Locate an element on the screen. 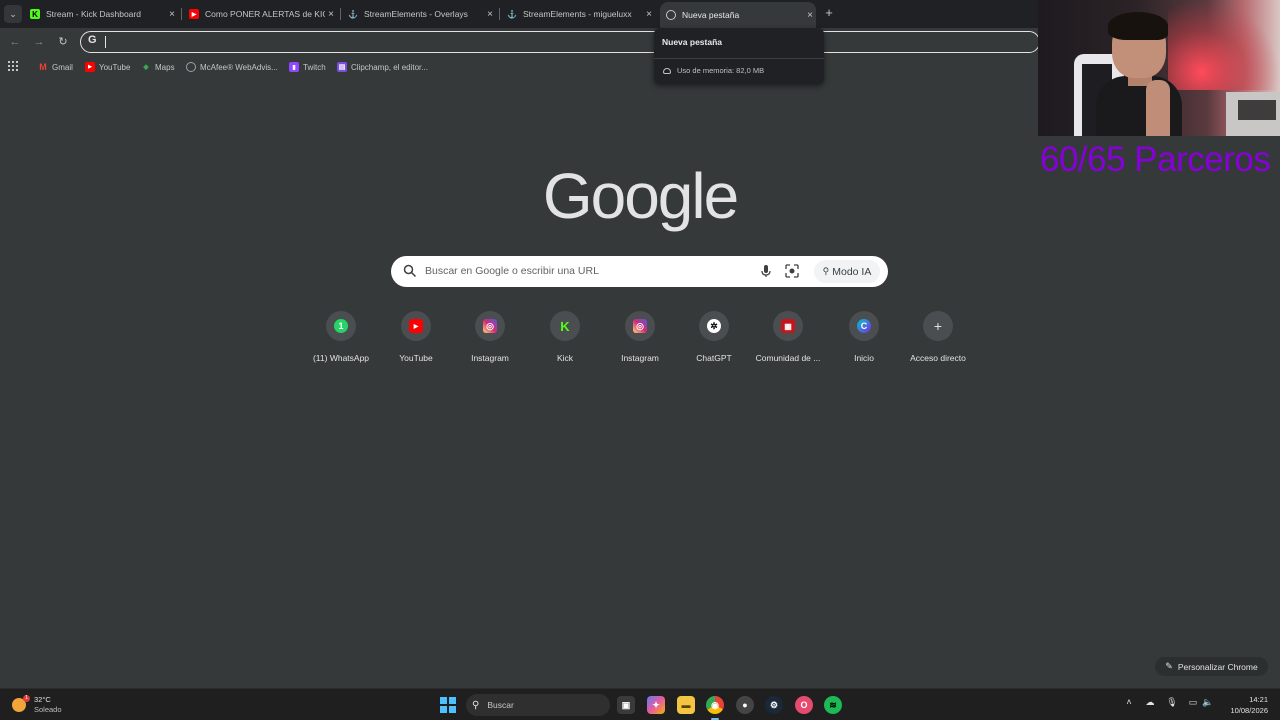  google-lens-icon is located at coordinates (792, 271).